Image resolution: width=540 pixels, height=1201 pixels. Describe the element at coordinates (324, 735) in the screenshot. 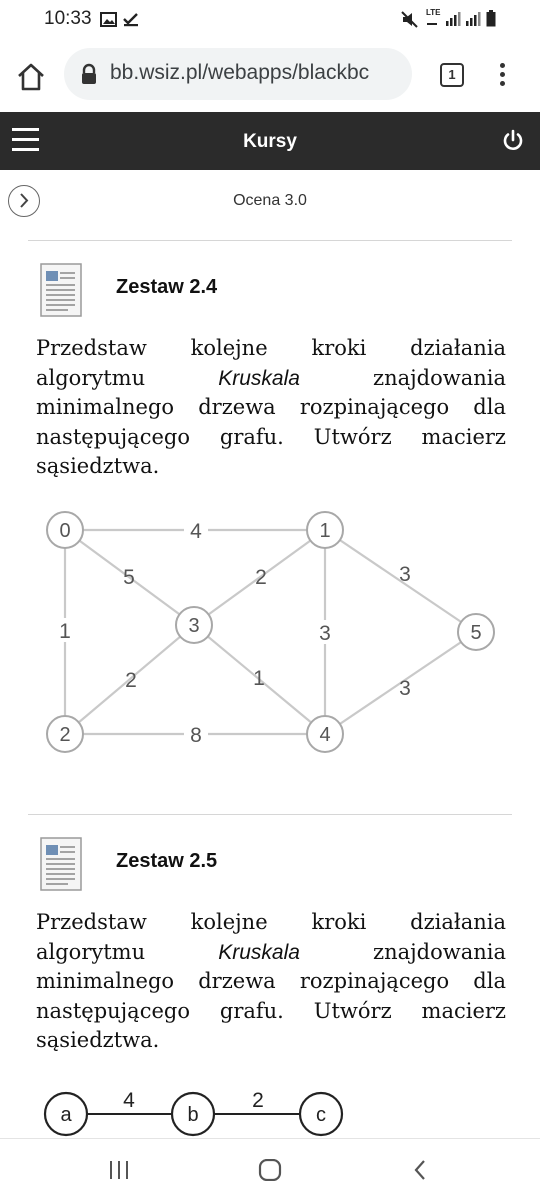

I see `graph-node-label: 4` at that location.